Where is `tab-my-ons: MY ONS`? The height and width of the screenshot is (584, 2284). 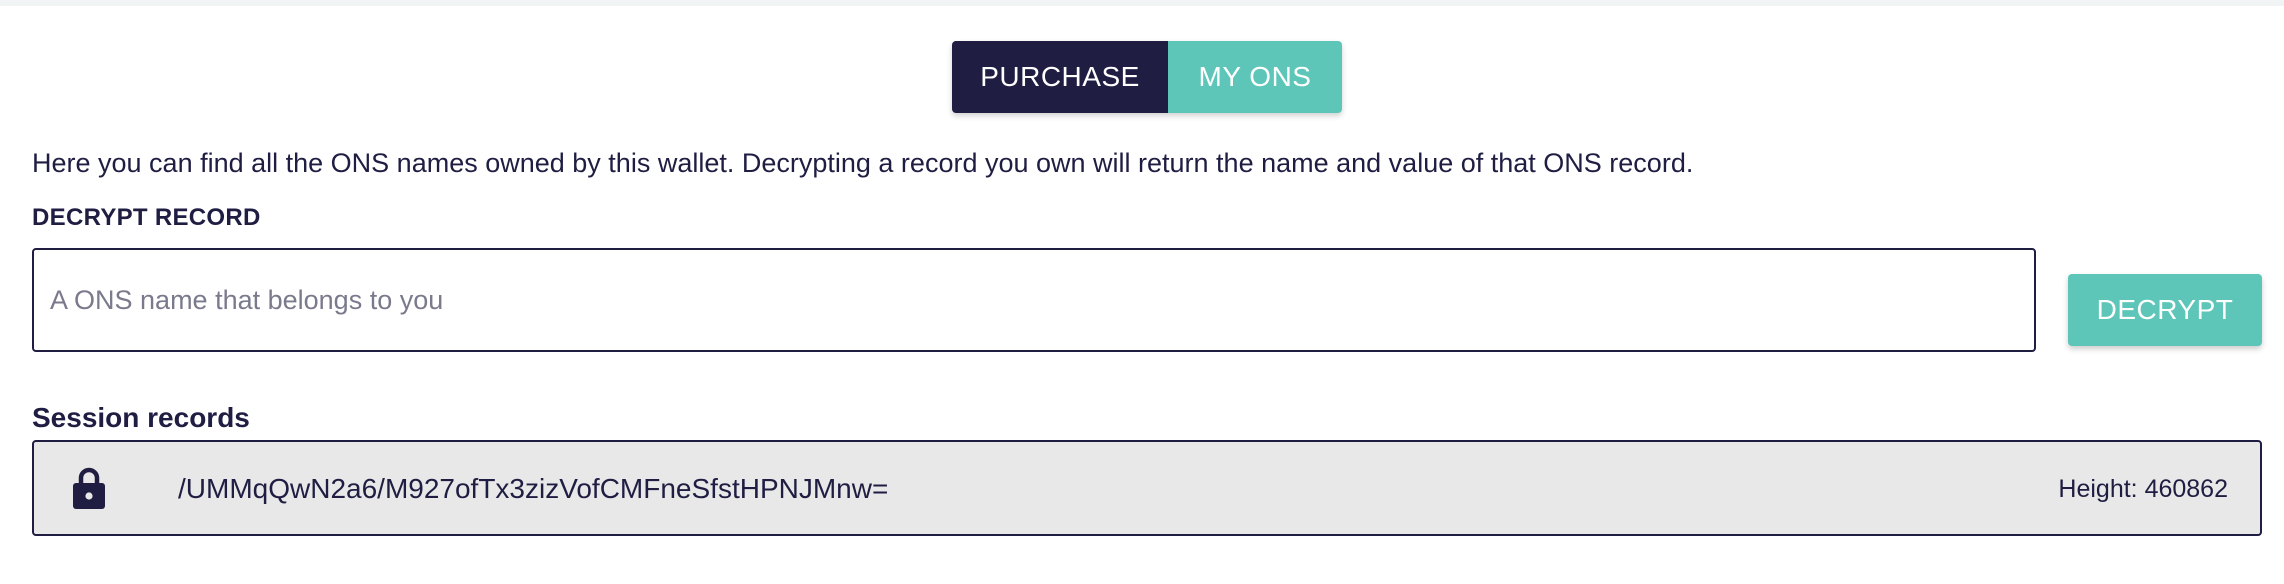 tab-my-ons: MY ONS is located at coordinates (1255, 77).